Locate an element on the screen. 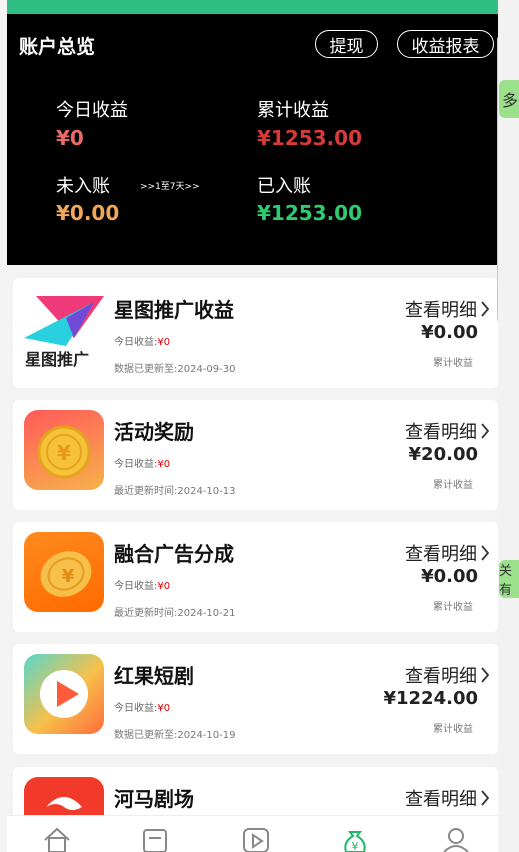 Image resolution: width=519 pixels, height=852 pixels. scrollbar is located at coordinates (497, 179).